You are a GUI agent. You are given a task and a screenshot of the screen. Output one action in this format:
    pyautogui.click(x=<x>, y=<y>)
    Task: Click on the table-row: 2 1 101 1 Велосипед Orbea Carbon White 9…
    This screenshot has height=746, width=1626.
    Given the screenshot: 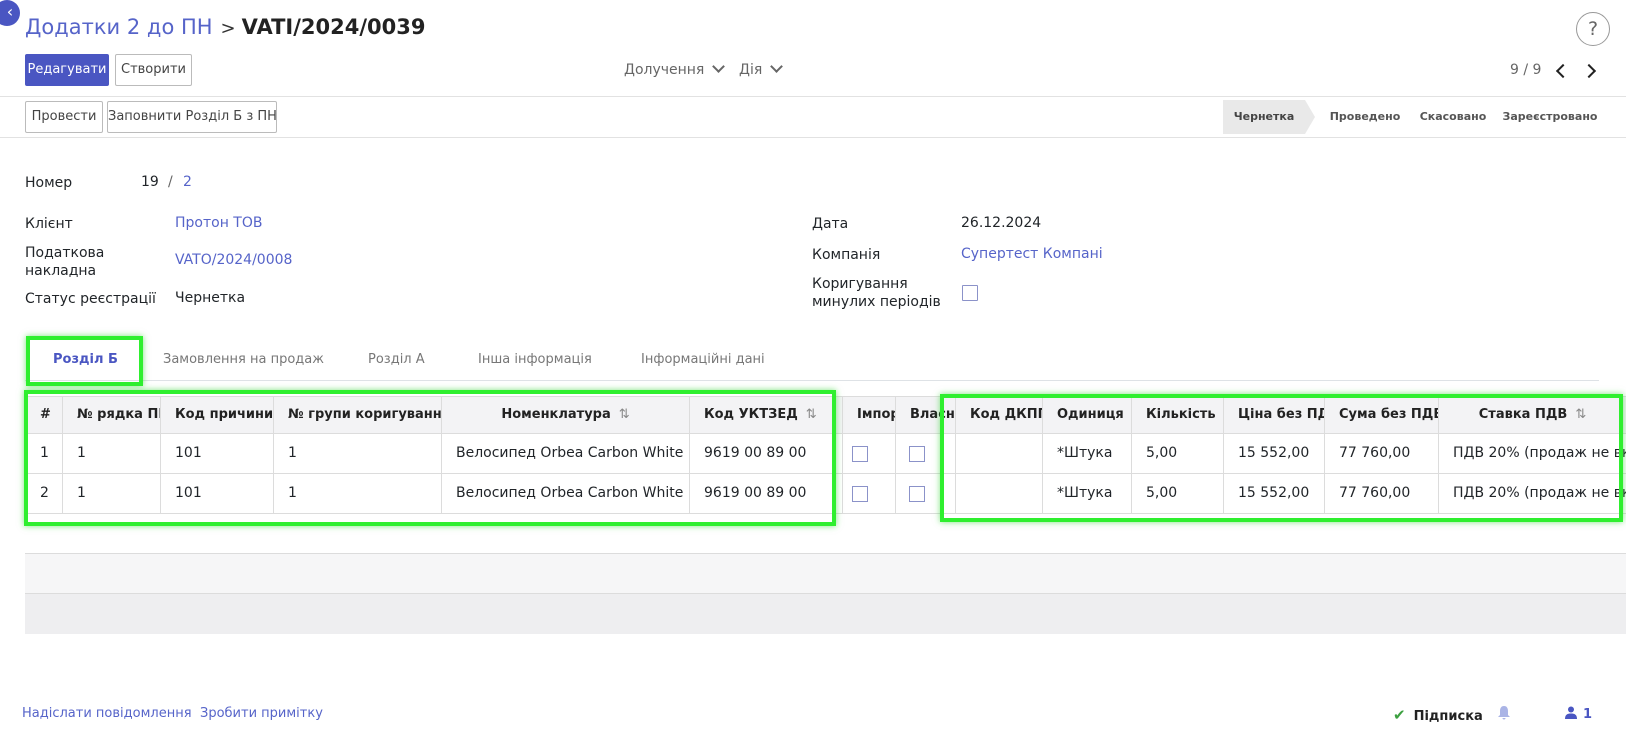 What is the action you would take?
    pyautogui.click(x=825, y=494)
    